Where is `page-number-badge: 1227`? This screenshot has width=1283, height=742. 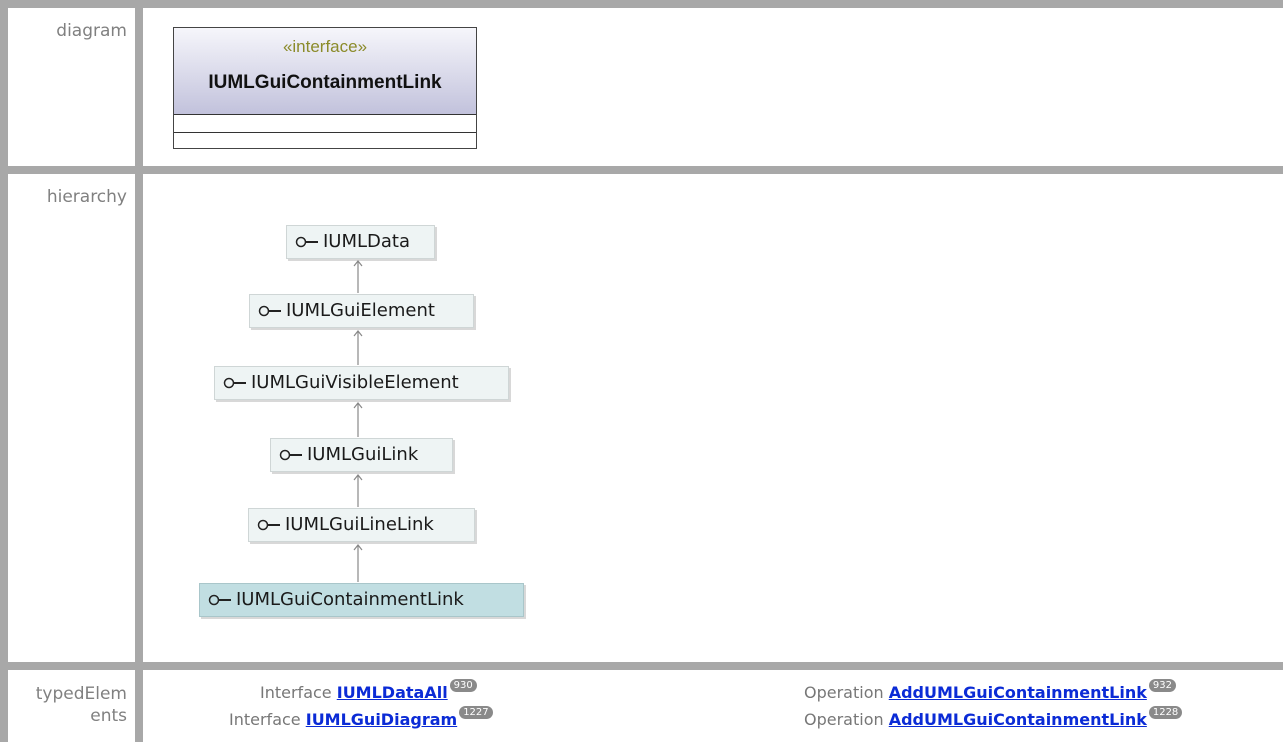 page-number-badge: 1227 is located at coordinates (476, 712).